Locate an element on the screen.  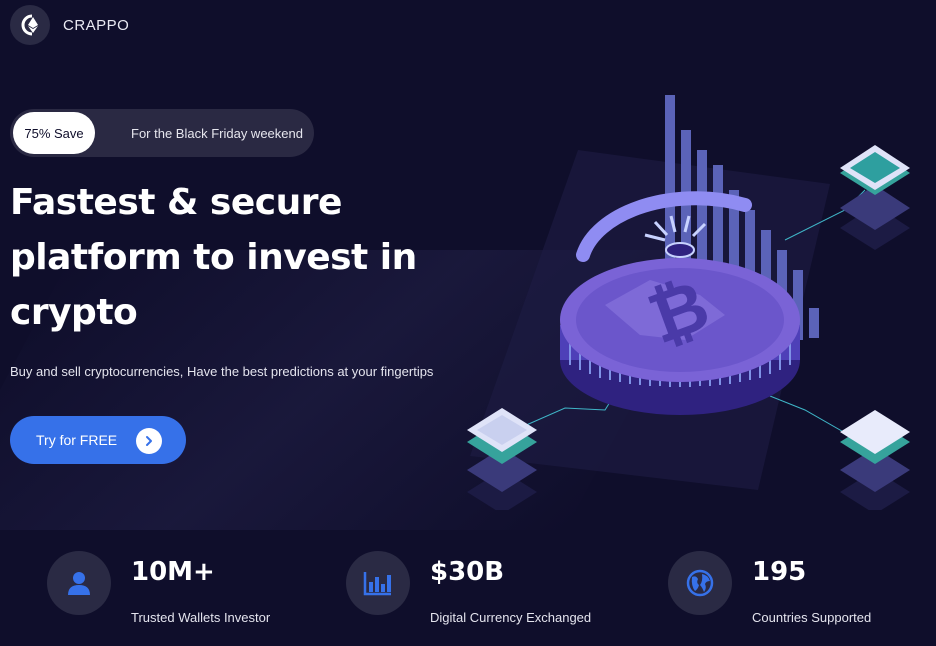
promo-banner: 75% Save For the Black Friday weekend is located at coordinates (162, 133).